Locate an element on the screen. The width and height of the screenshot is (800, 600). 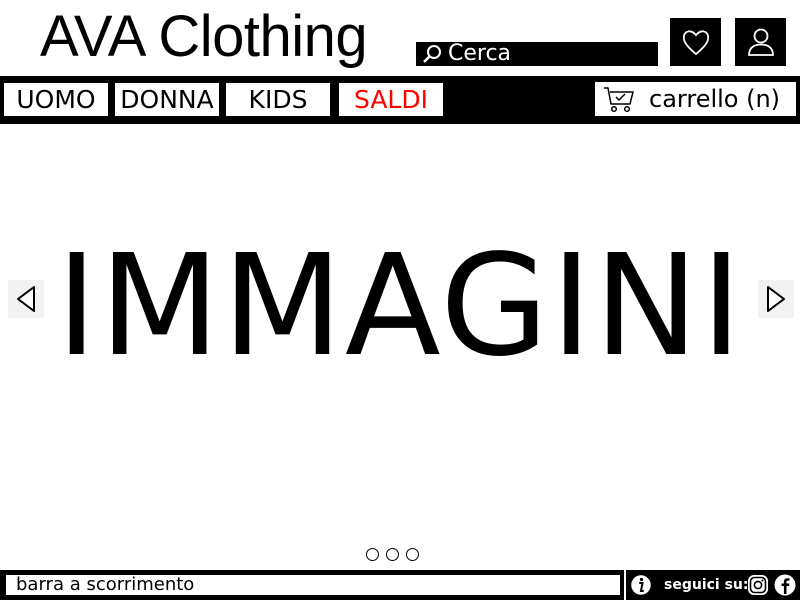
nav-item-label: UOMO is located at coordinates (56, 99).